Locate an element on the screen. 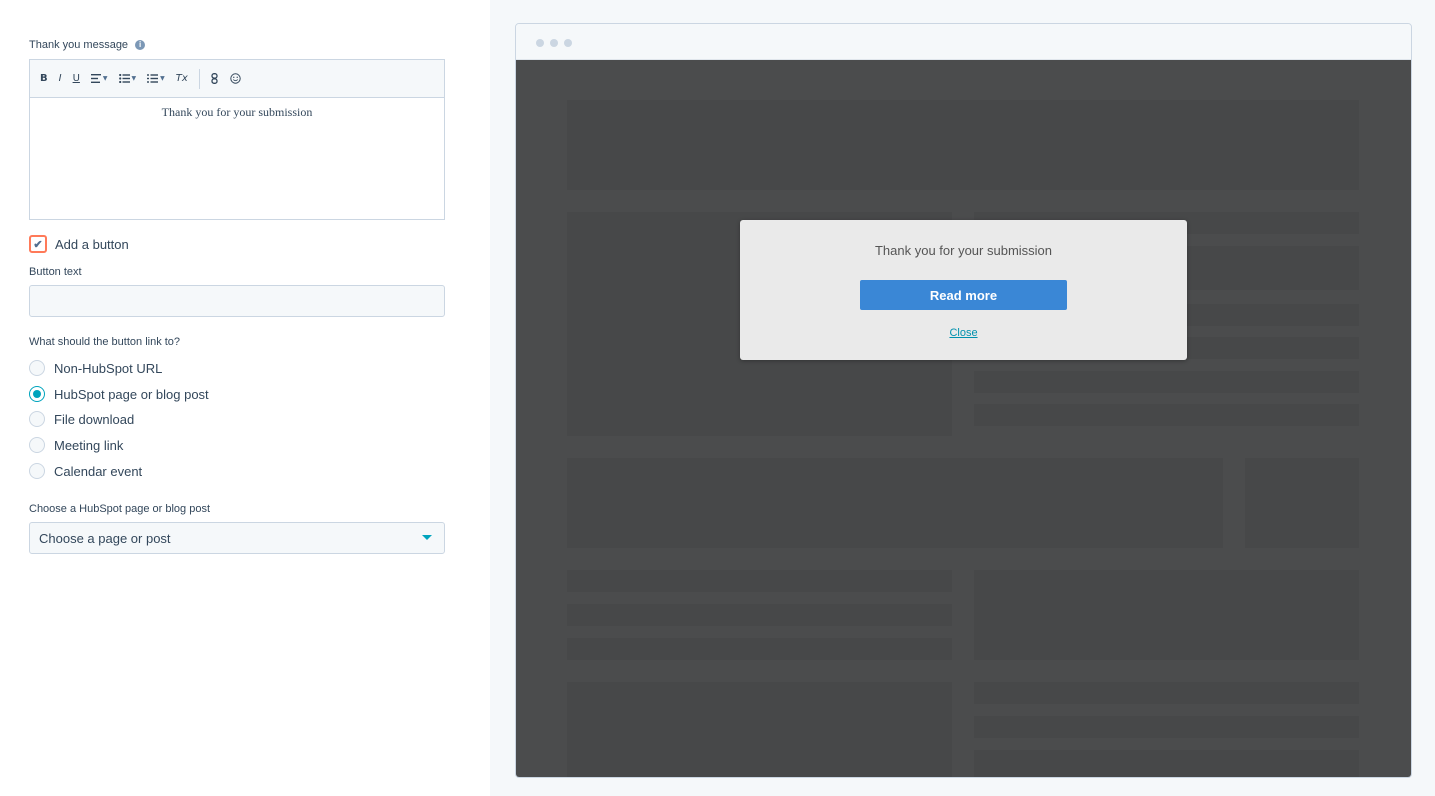  browser-toolbar is located at coordinates (963, 42).